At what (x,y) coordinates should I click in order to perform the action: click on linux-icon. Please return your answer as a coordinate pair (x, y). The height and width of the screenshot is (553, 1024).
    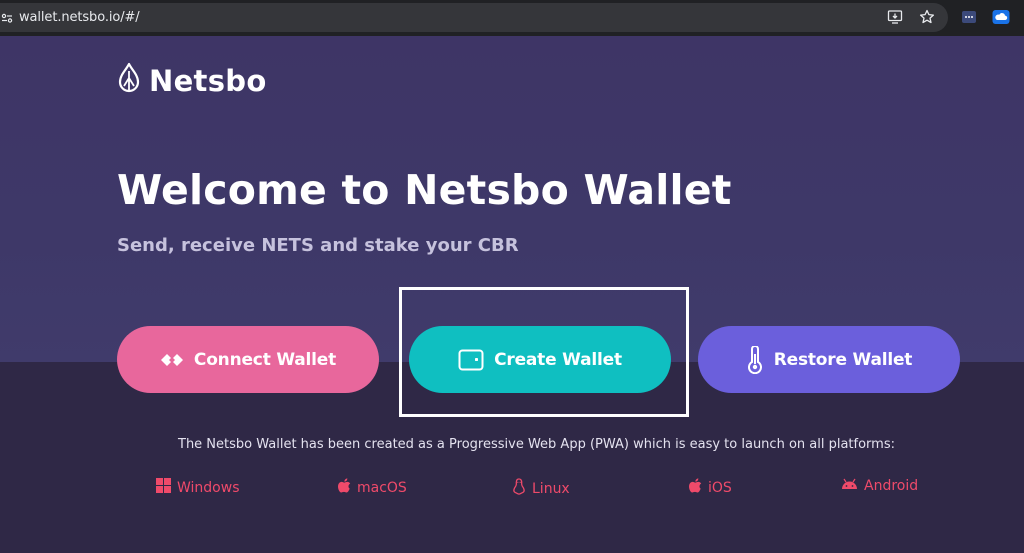
    Looking at the image, I should click on (519, 488).